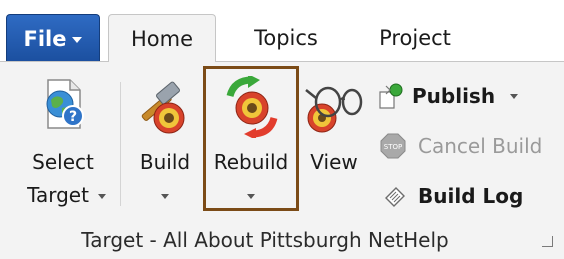 The width and height of the screenshot is (564, 259). What do you see at coordinates (471, 196) in the screenshot?
I see `build-log-label: Build Log` at bounding box center [471, 196].